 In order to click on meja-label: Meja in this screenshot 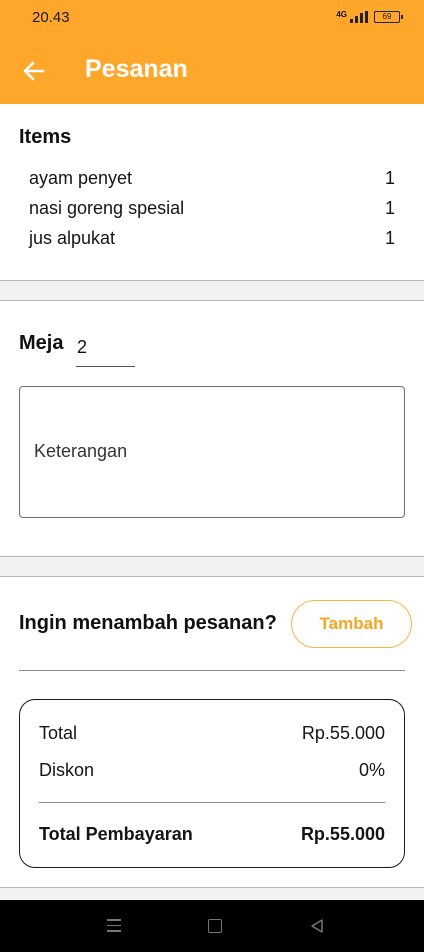, I will do `click(41, 343)`.